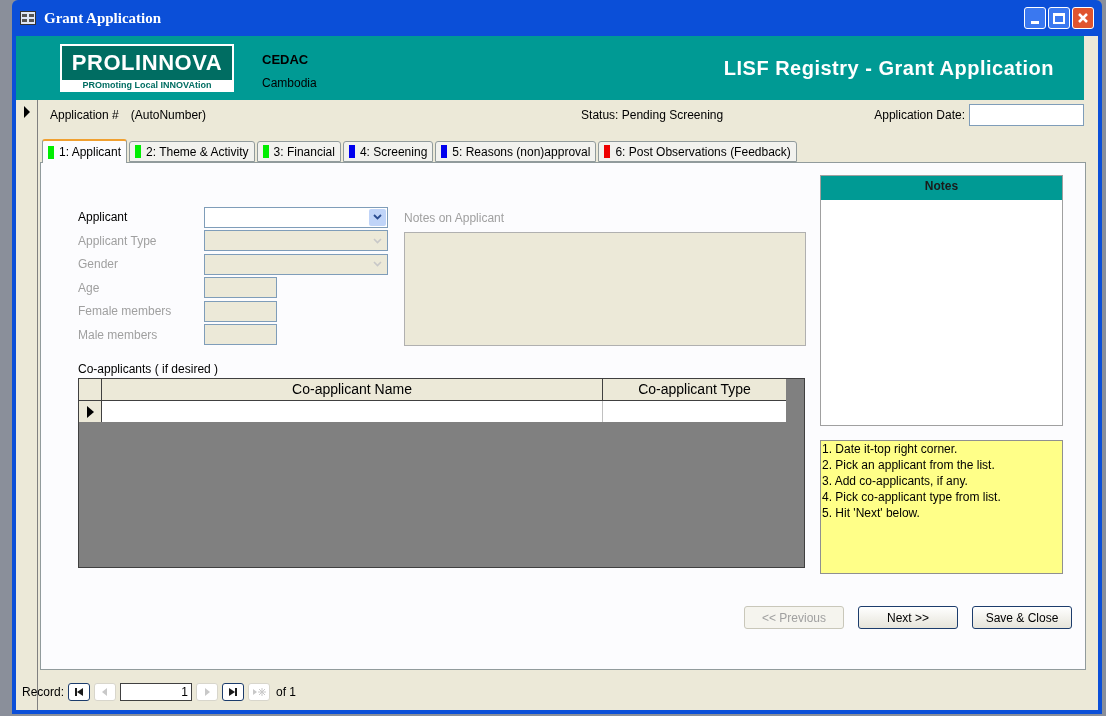 The image size is (1106, 716). I want to click on instruction-text: 2. Pick an applicant from the list., so click(909, 465).